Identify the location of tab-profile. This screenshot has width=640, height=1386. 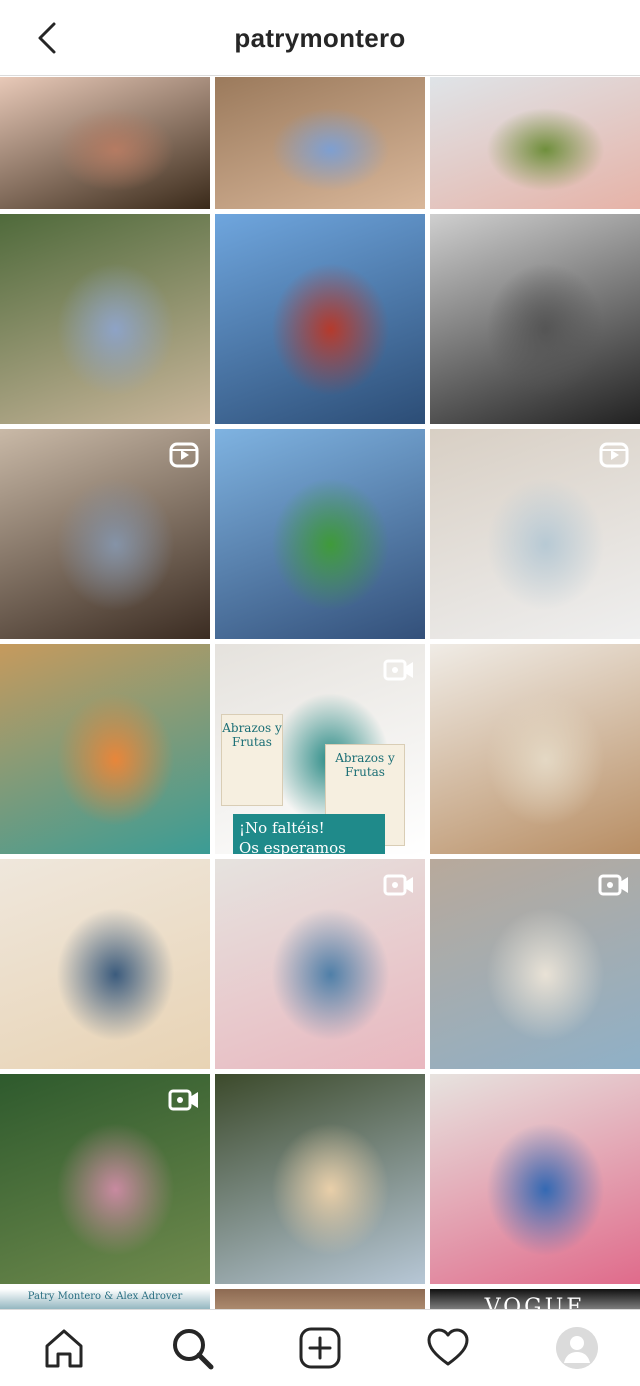
(577, 1348).